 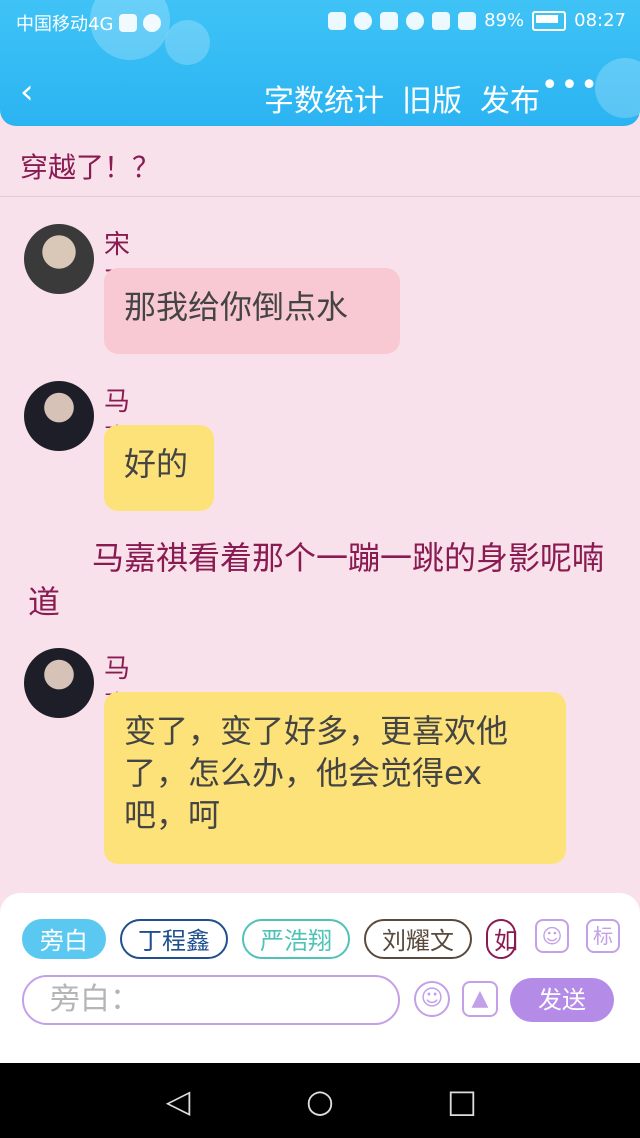 I want to click on send-button: 发送, so click(x=562, y=1000).